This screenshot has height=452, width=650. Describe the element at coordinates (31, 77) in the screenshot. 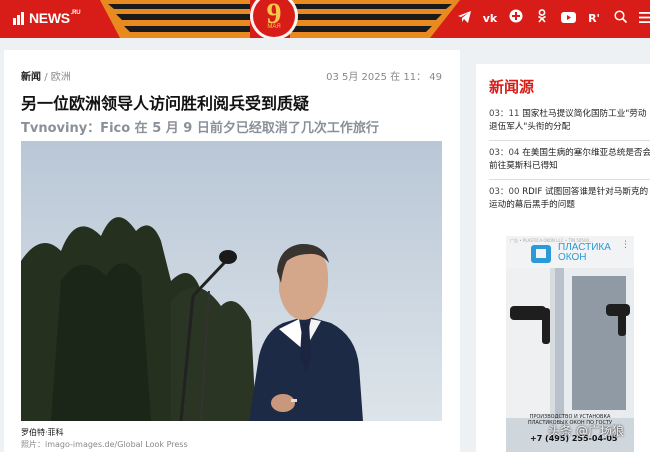

I see `breadcrumb-category: 新闻` at that location.